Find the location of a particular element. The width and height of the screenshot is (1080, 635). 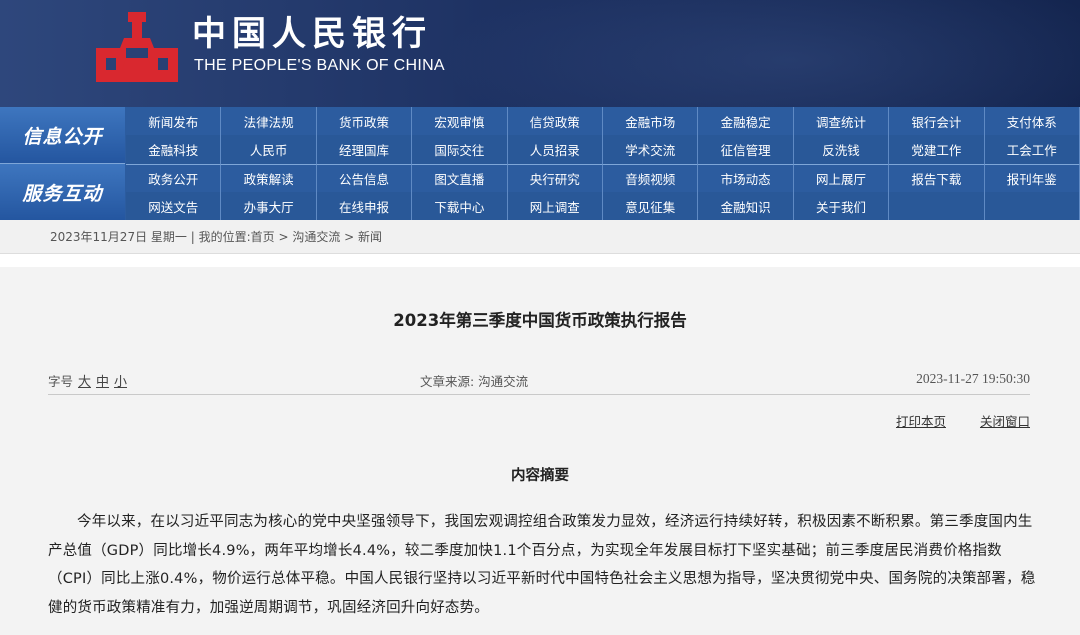

breadcrumb: 2023年11月27日 星期一 | 我的位置: 首页 > 沟通交流 > 新闻 is located at coordinates (540, 237).